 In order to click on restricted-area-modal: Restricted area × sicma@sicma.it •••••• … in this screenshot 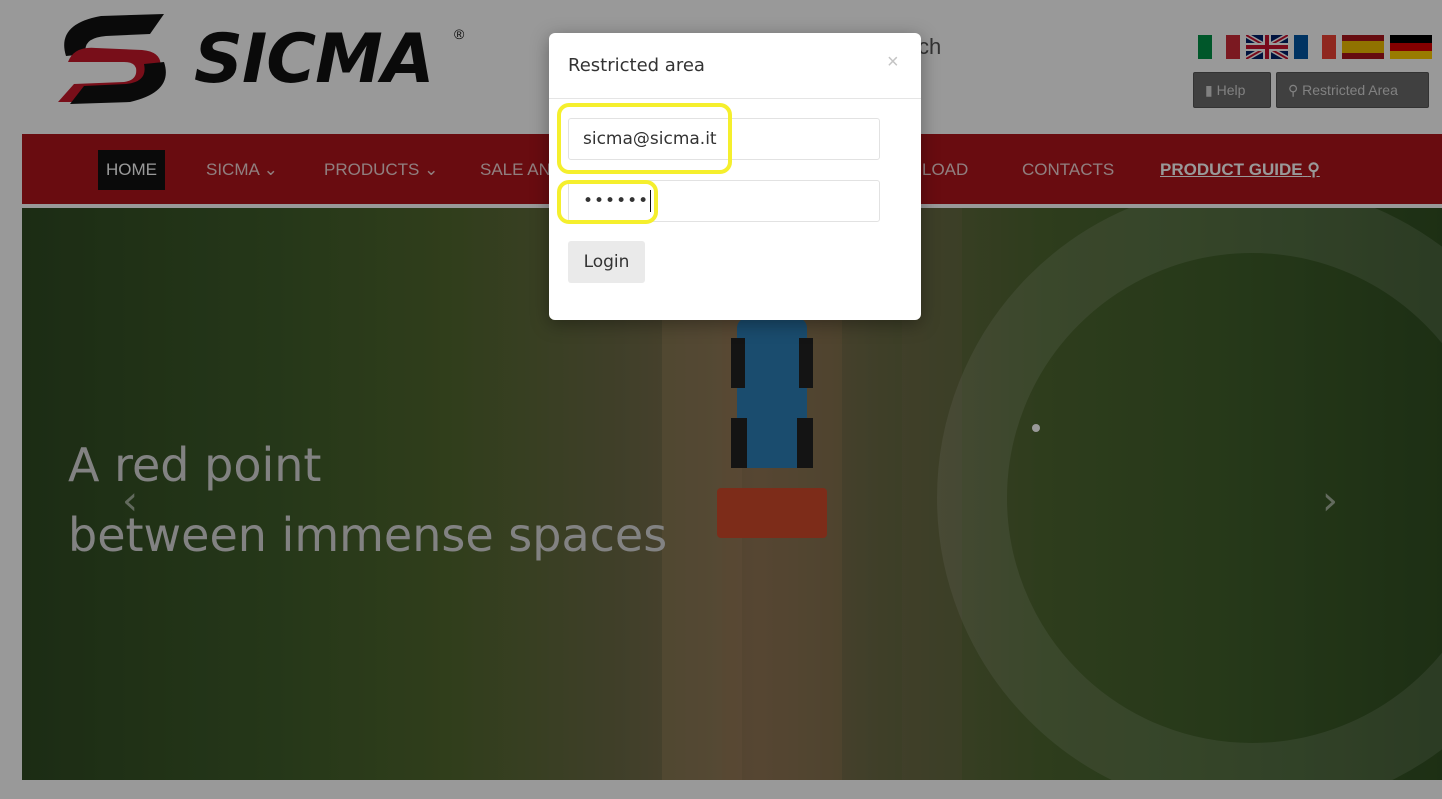, I will do `click(735, 176)`.